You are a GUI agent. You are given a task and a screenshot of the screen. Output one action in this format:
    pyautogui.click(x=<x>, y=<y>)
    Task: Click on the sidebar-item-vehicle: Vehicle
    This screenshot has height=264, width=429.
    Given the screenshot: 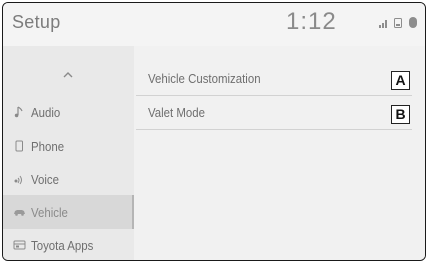 What is the action you would take?
    pyautogui.click(x=68, y=212)
    